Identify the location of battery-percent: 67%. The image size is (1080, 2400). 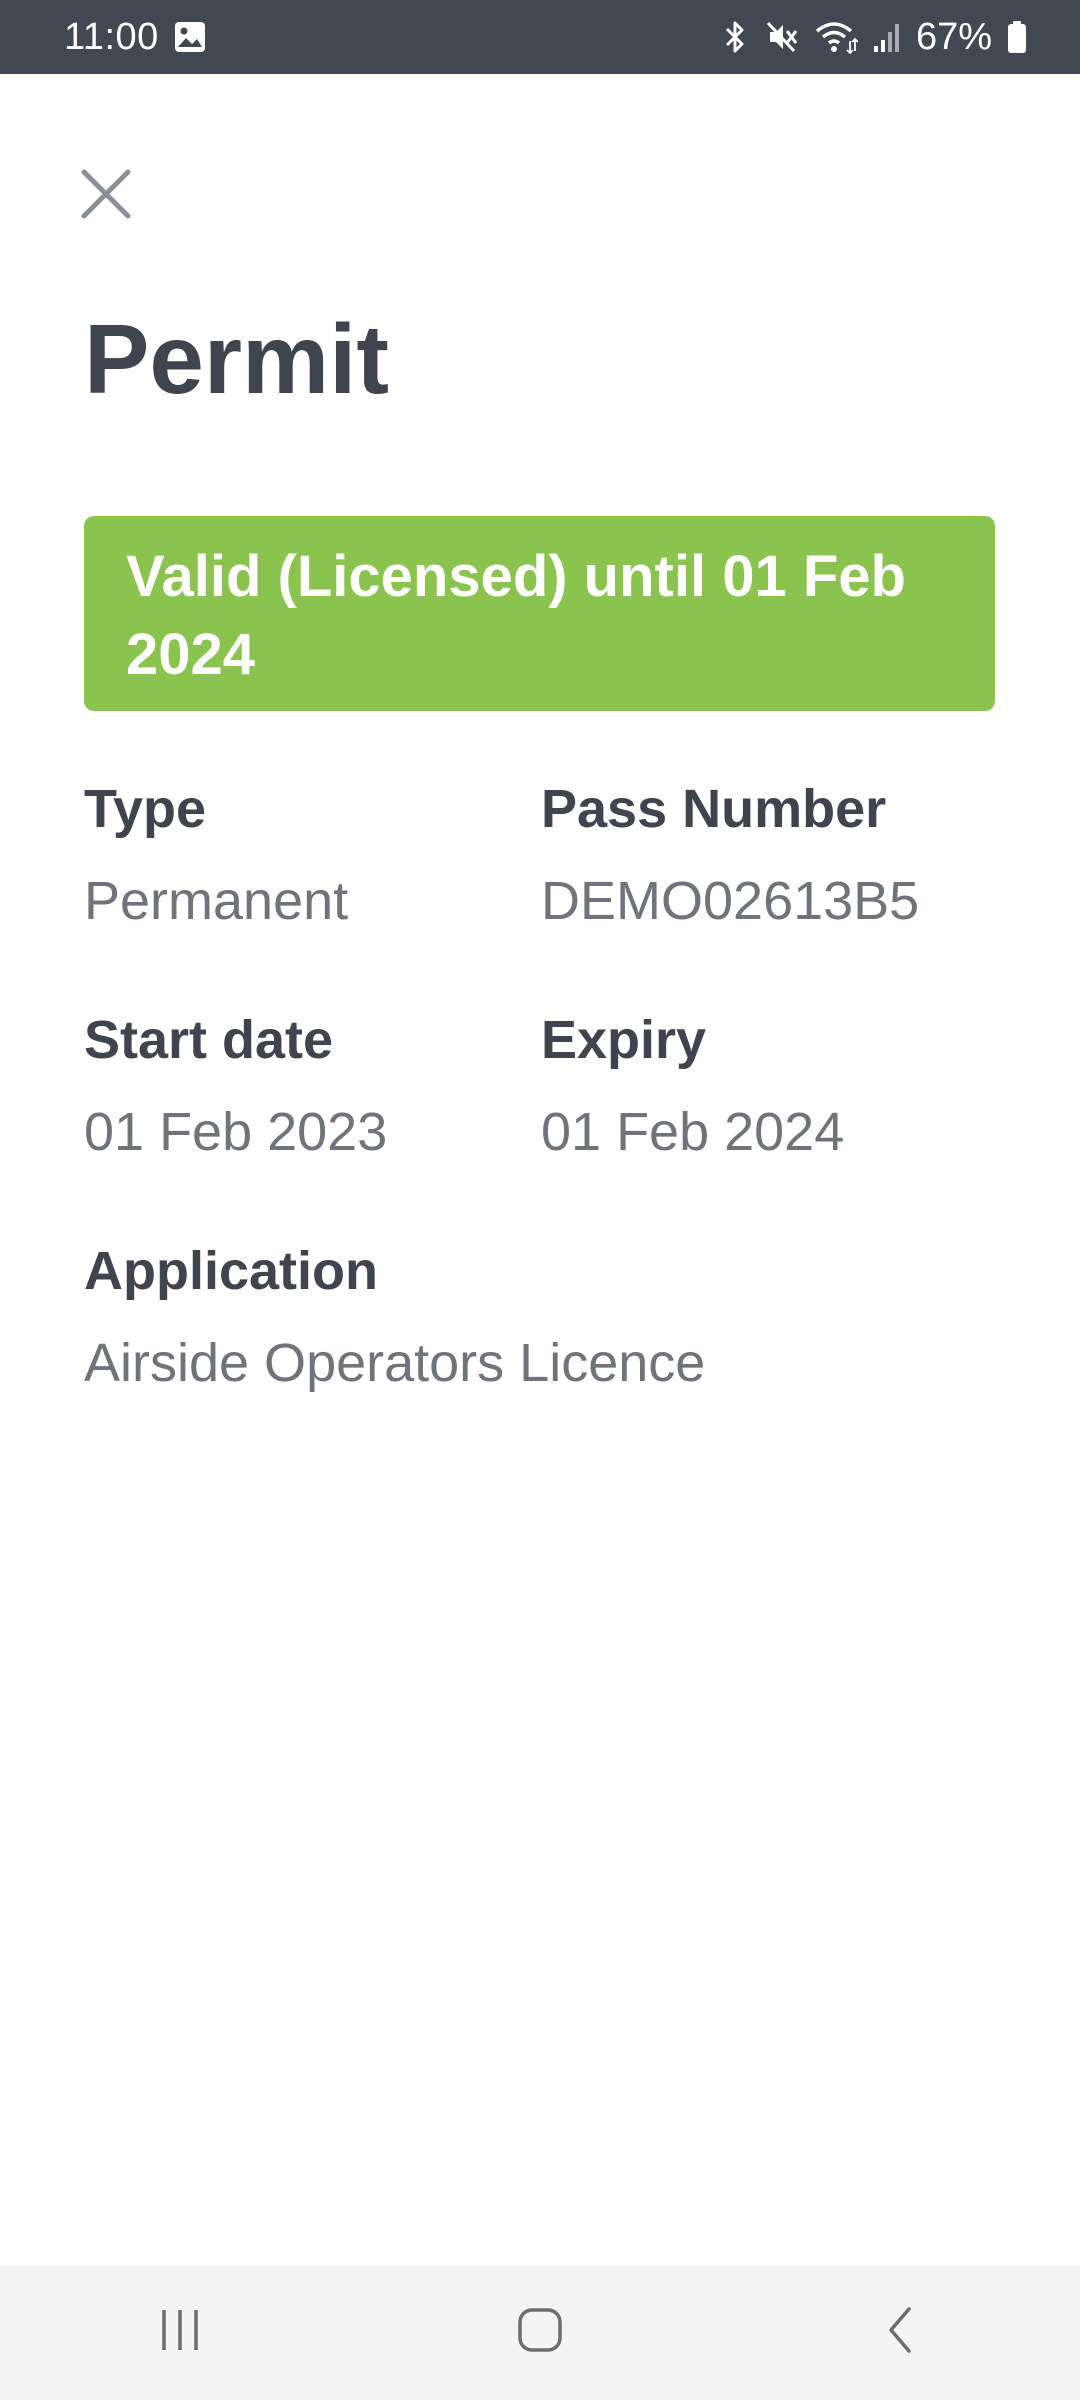
(953, 36).